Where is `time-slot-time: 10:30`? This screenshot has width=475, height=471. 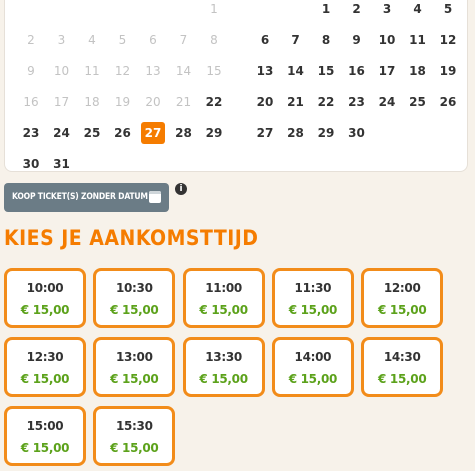
time-slot-time: 10:30 is located at coordinates (134, 288).